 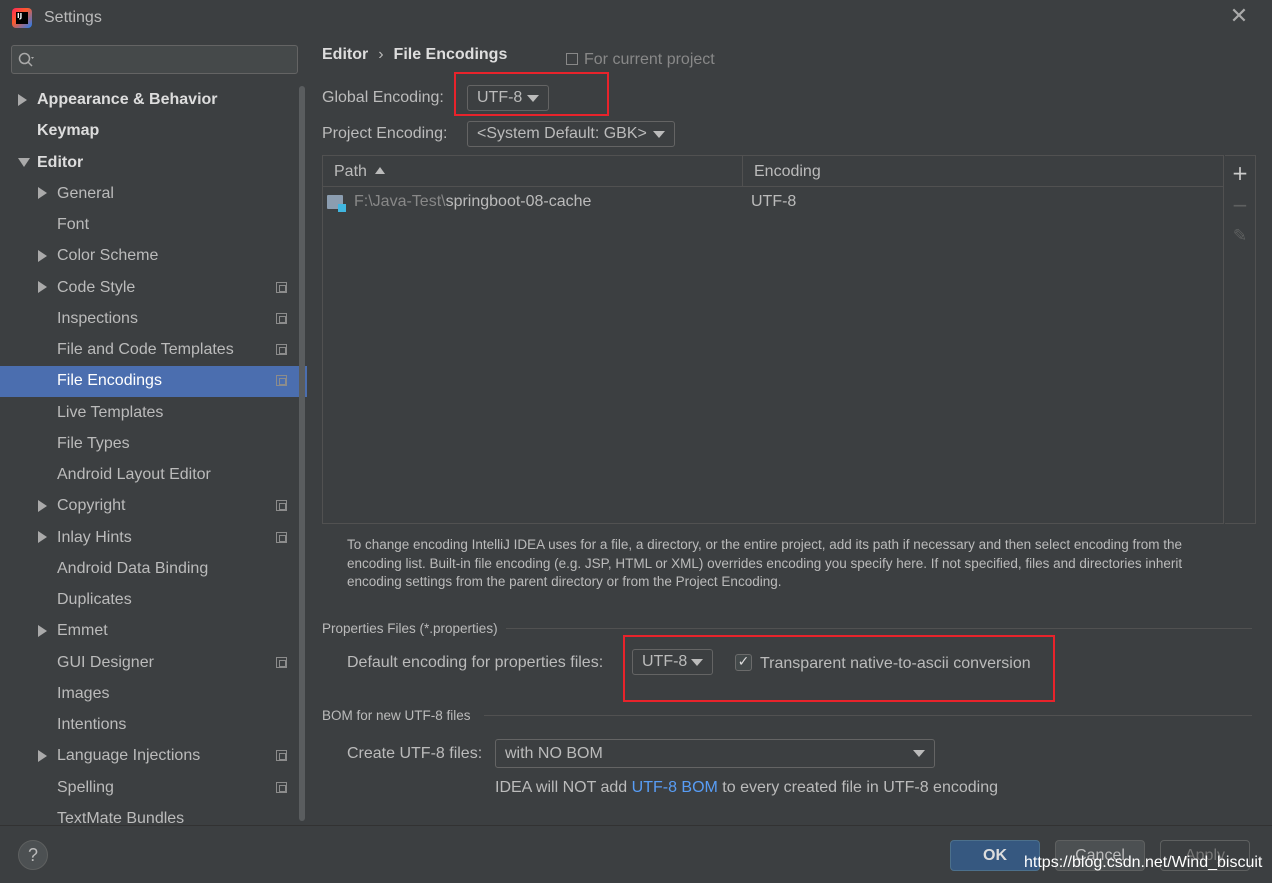 I want to click on sidebar-item-emmet: Emmet, so click(x=82, y=630).